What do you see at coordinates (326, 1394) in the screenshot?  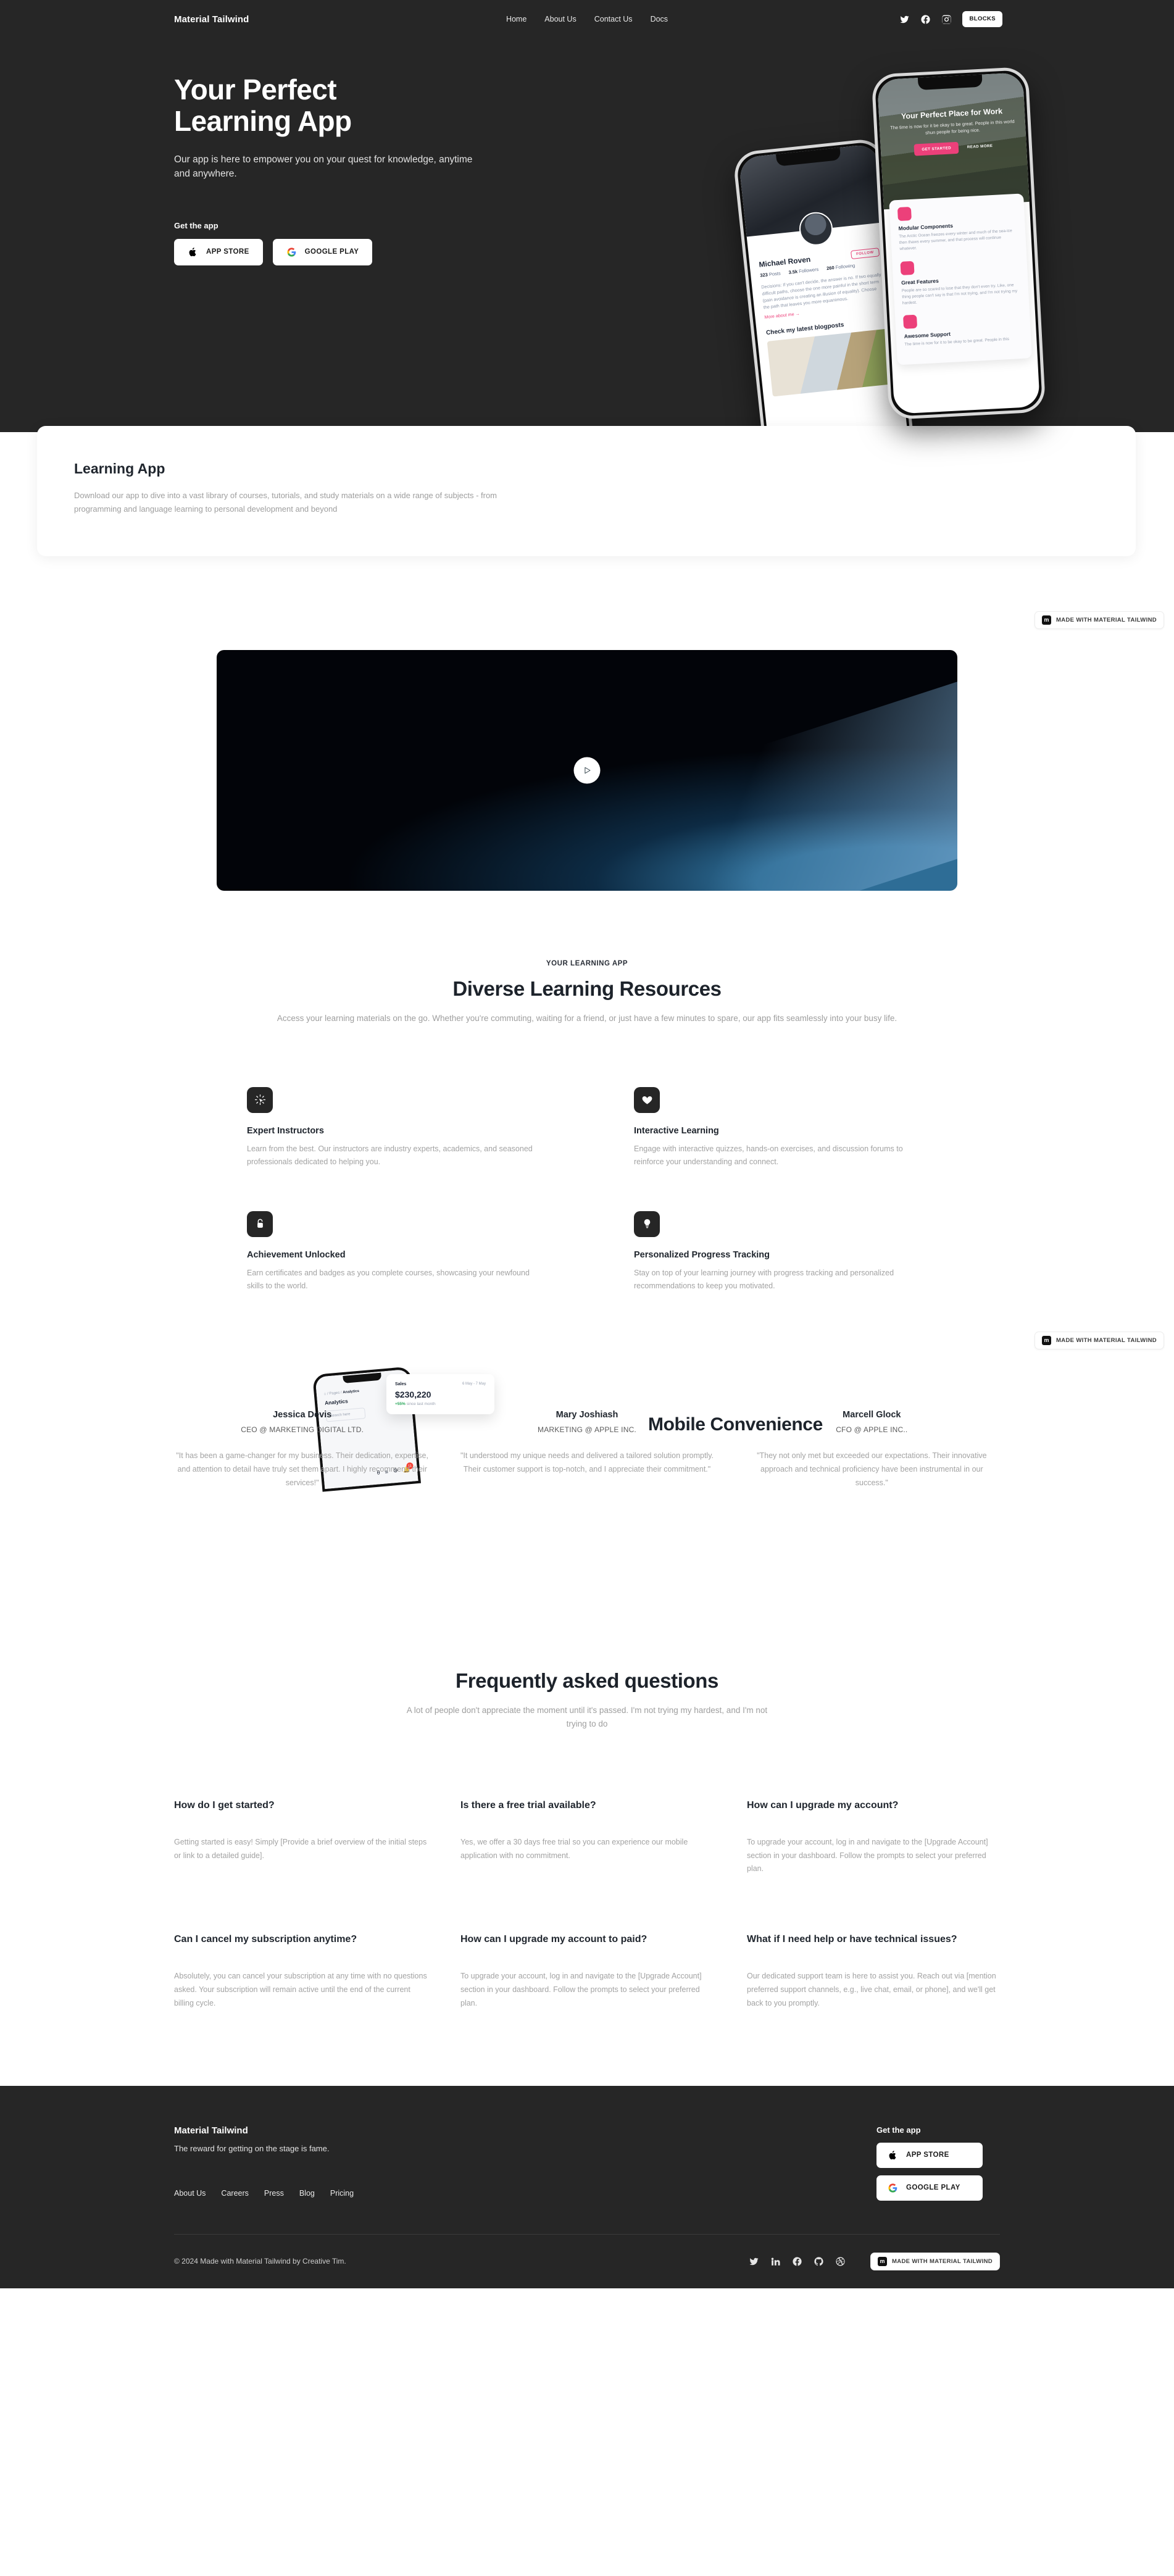 I see `breadcrumb-home-icon: ⌂` at bounding box center [326, 1394].